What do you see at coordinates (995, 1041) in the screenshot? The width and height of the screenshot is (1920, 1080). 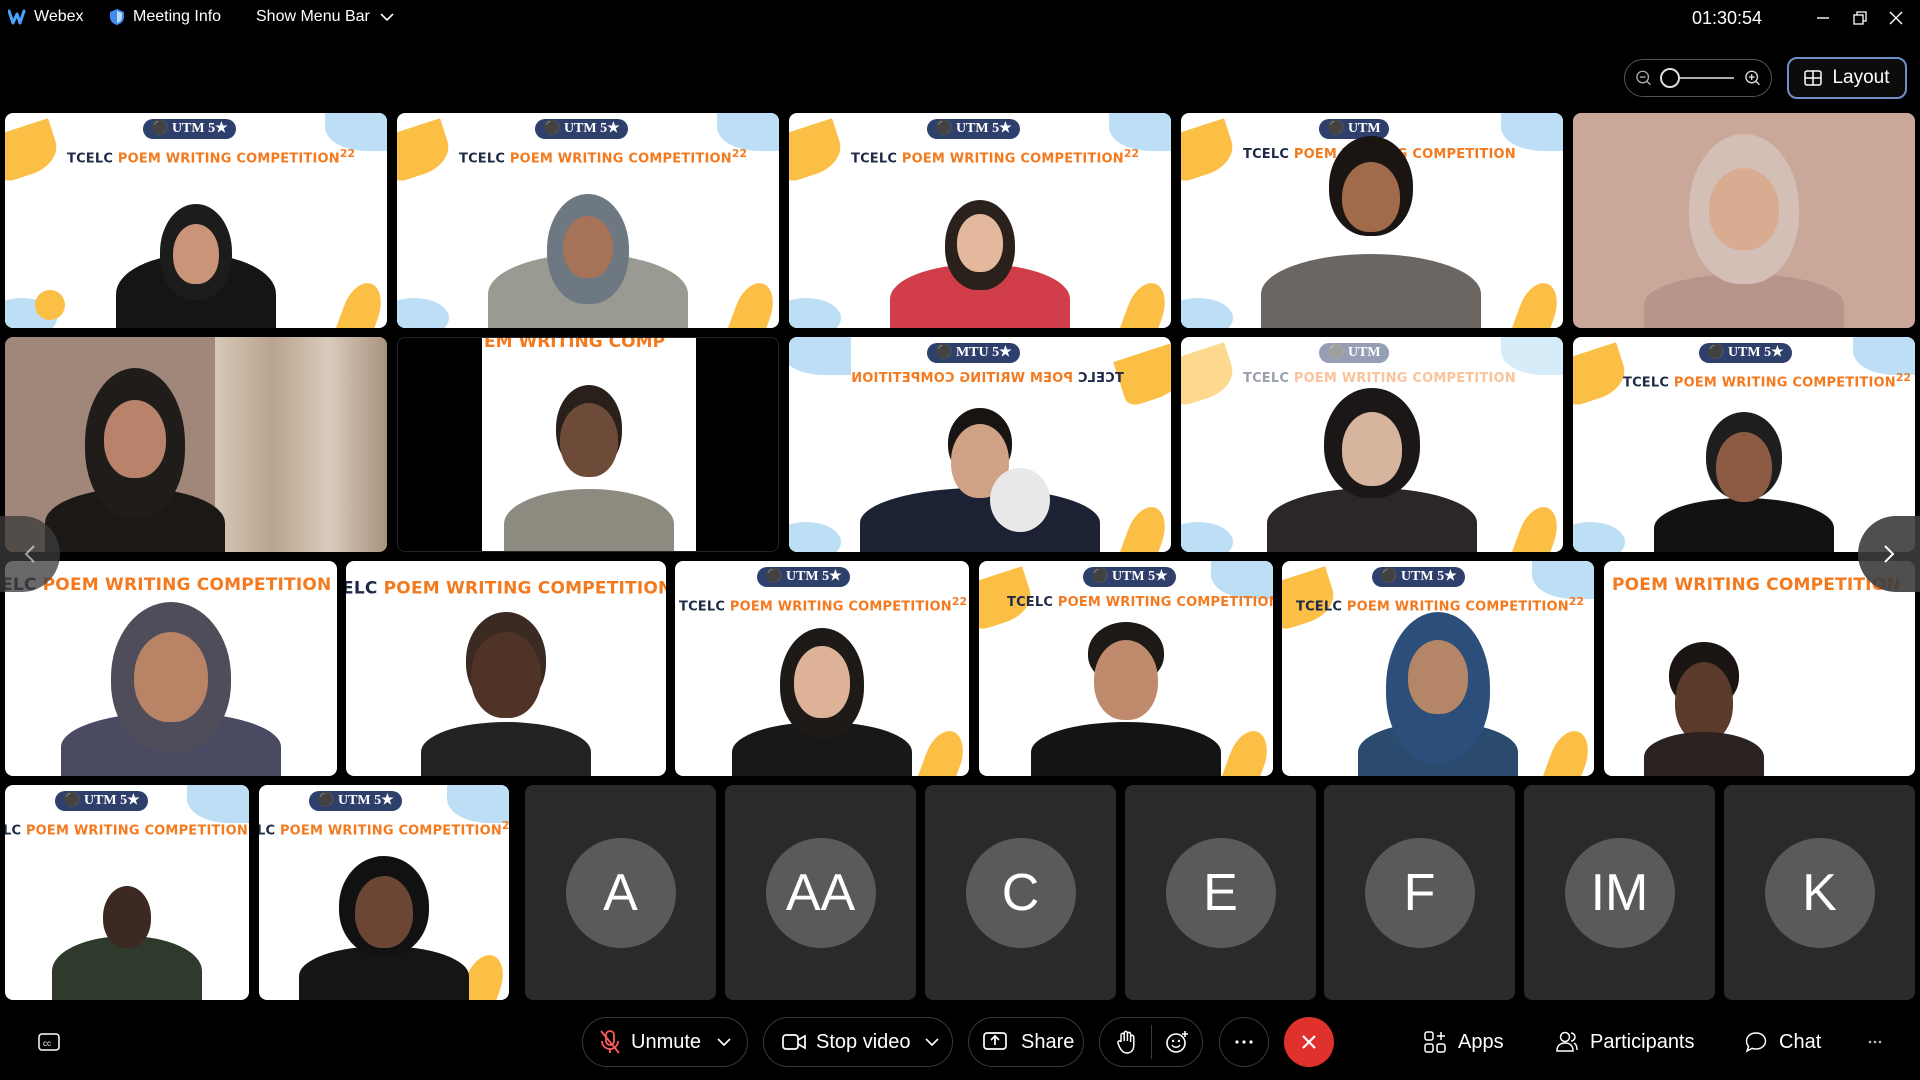 I see `share-icon` at bounding box center [995, 1041].